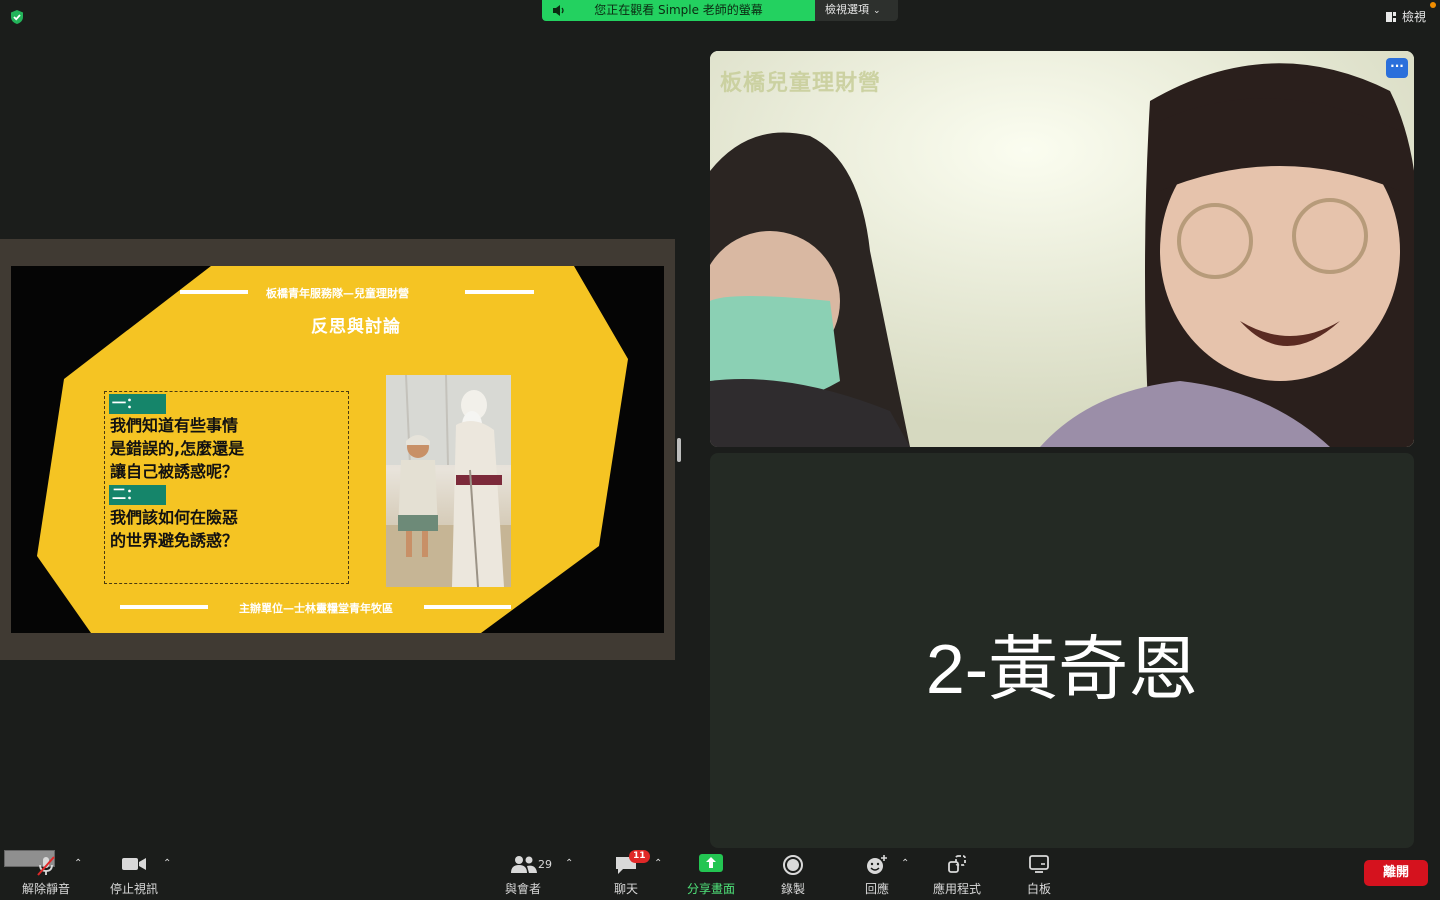  What do you see at coordinates (46, 866) in the screenshot?
I see `microphone-muted-icon` at bounding box center [46, 866].